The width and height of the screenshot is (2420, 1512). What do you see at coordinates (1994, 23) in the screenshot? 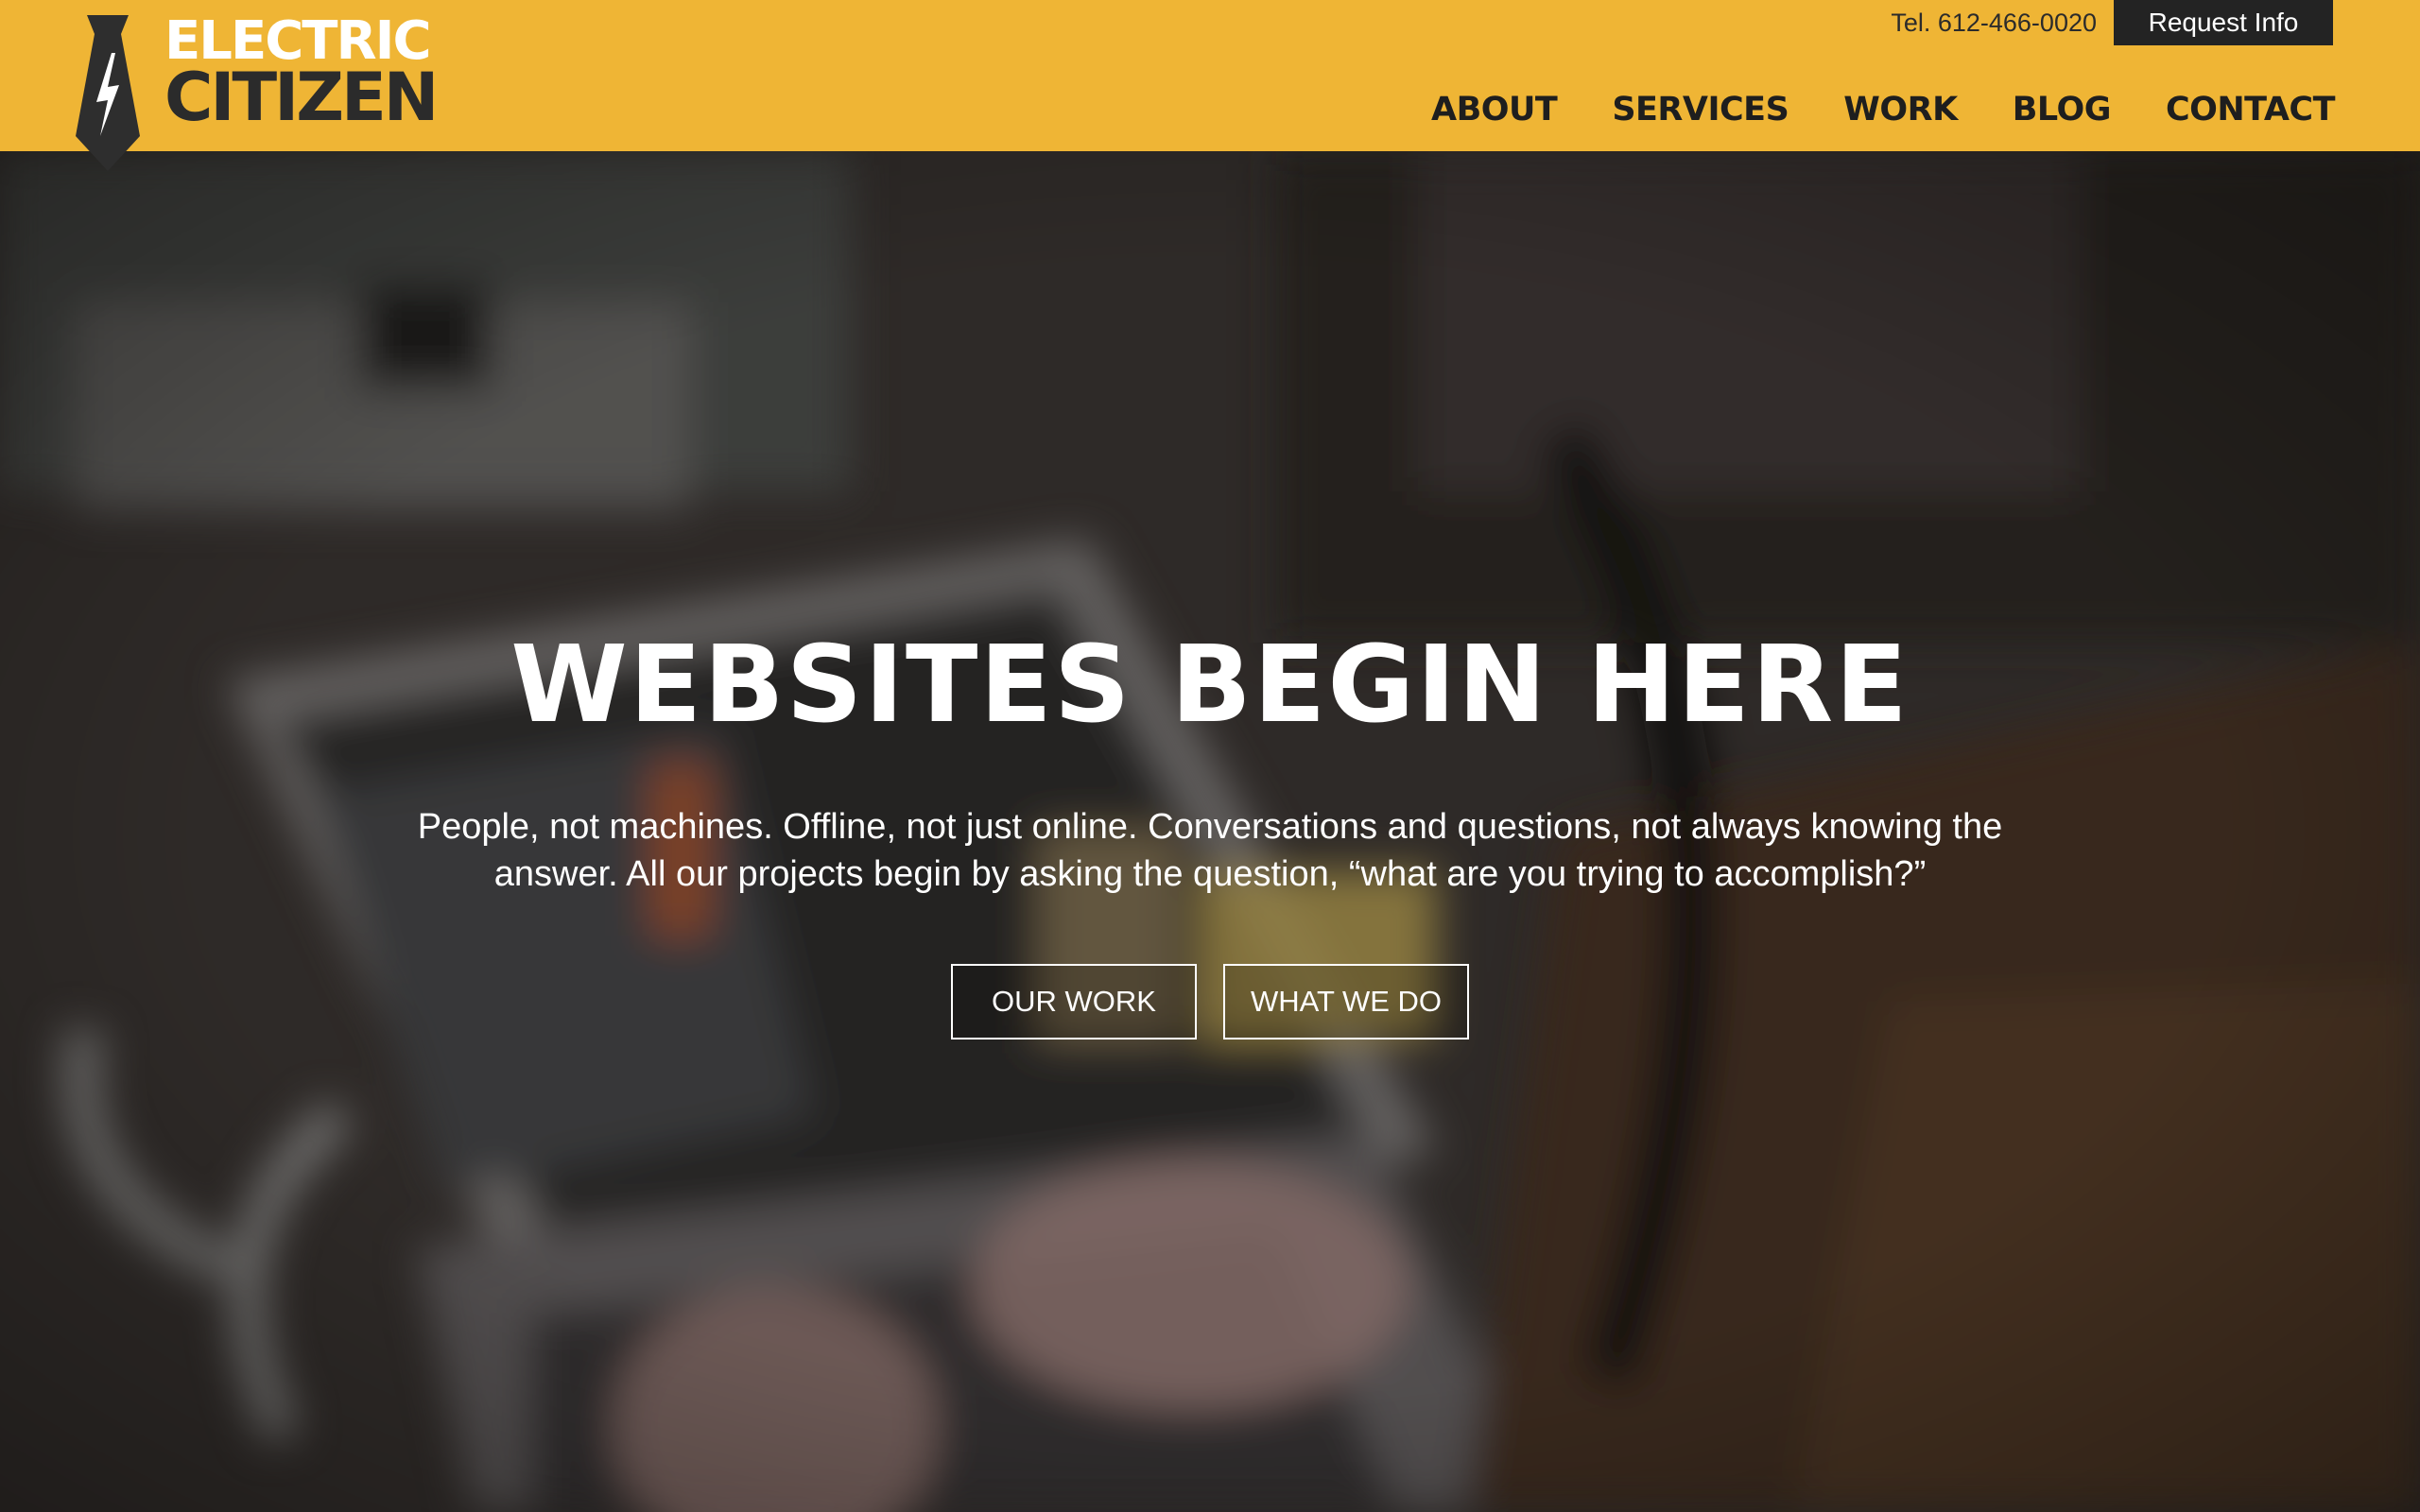
I see `phone-number: Tel. 612-466-0020` at bounding box center [1994, 23].